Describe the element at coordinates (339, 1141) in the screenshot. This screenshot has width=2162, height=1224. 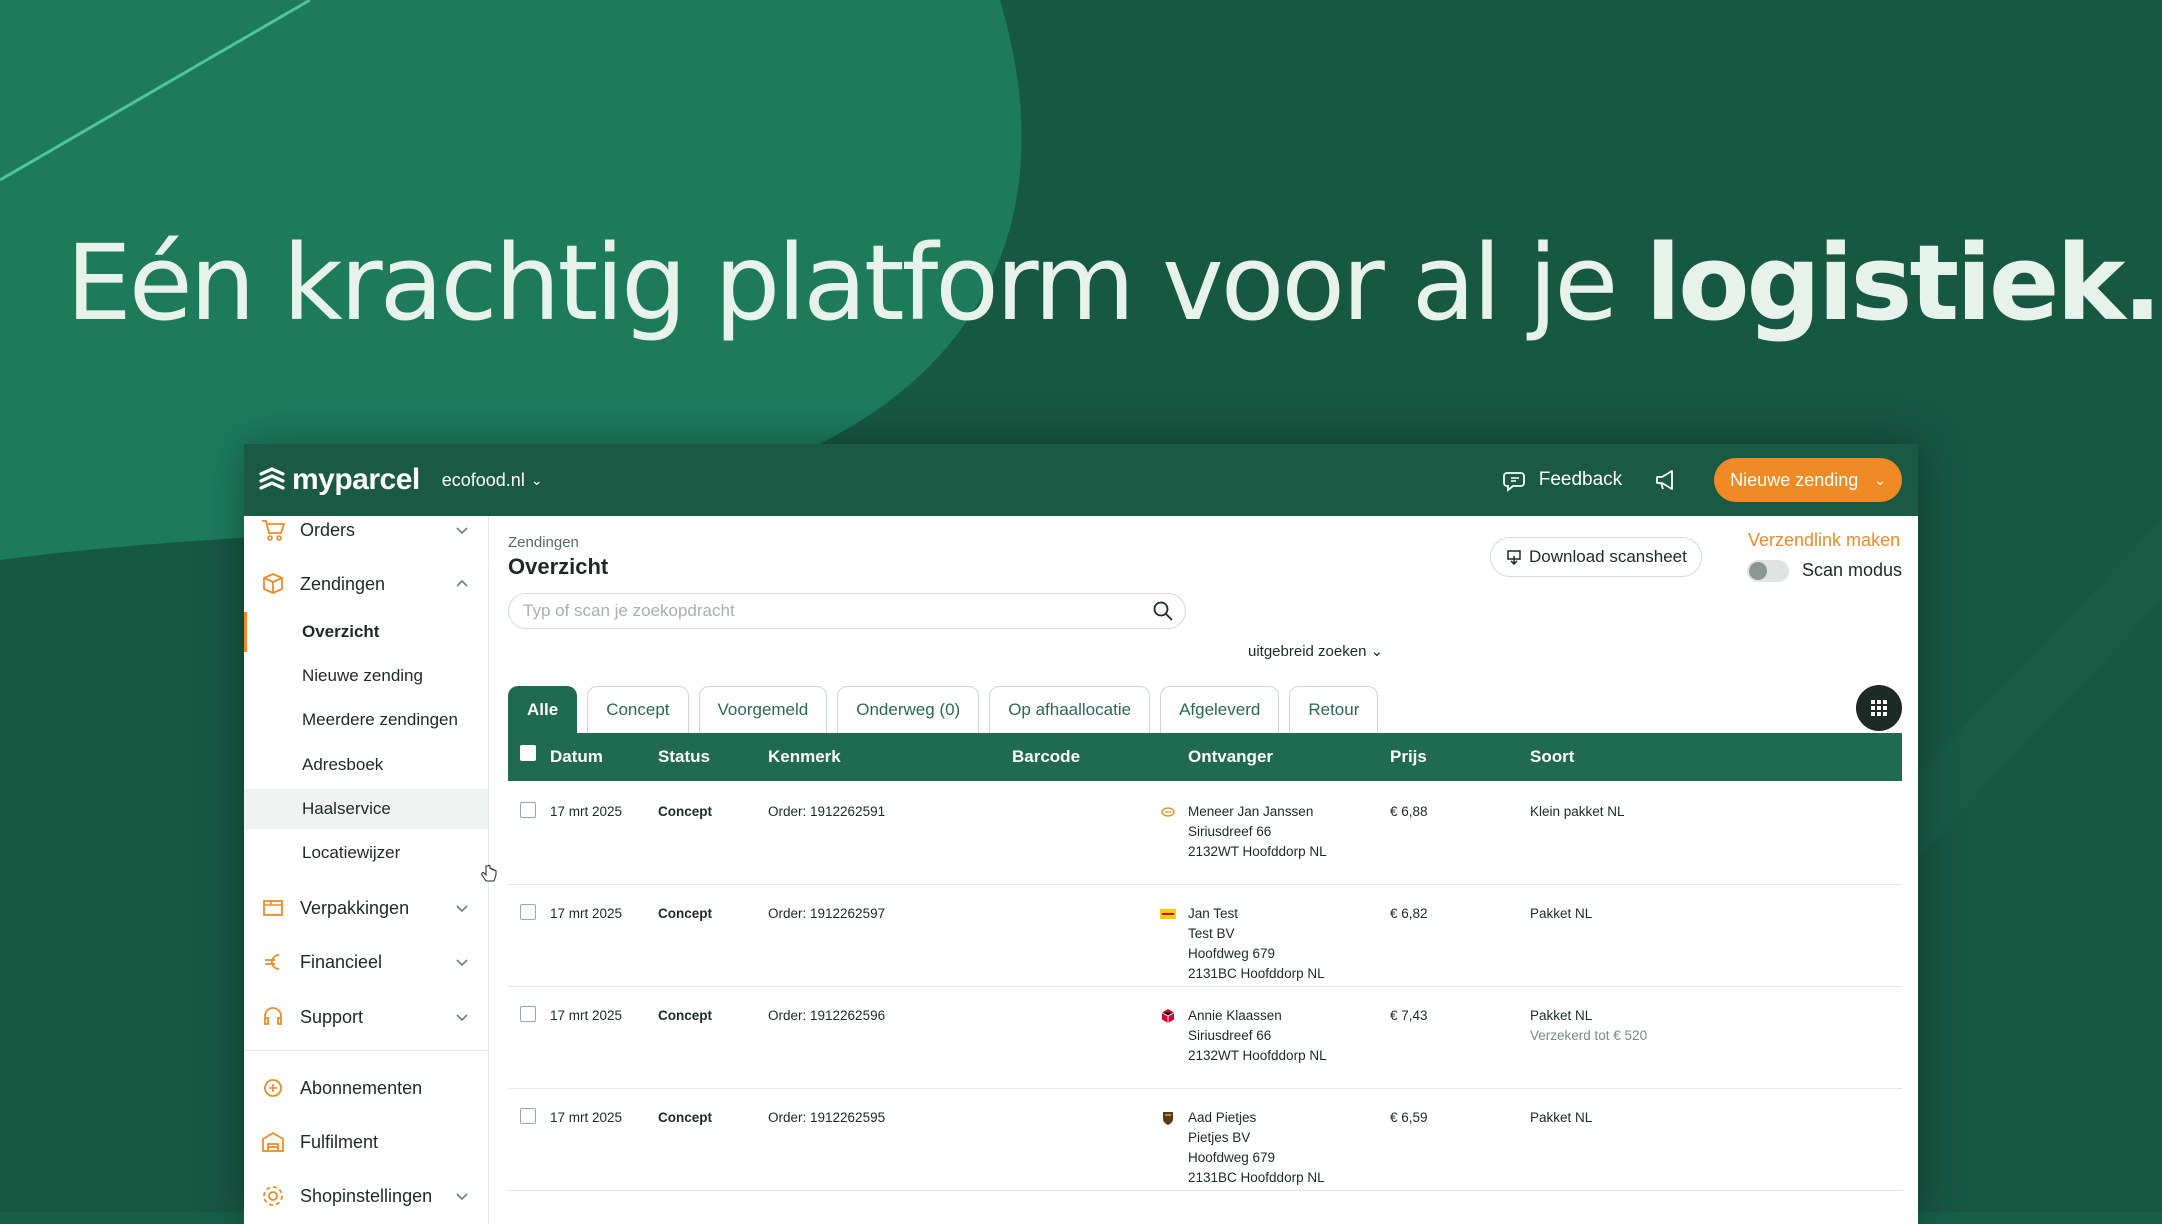
I see `sidebar-label: Fulfilment` at that location.